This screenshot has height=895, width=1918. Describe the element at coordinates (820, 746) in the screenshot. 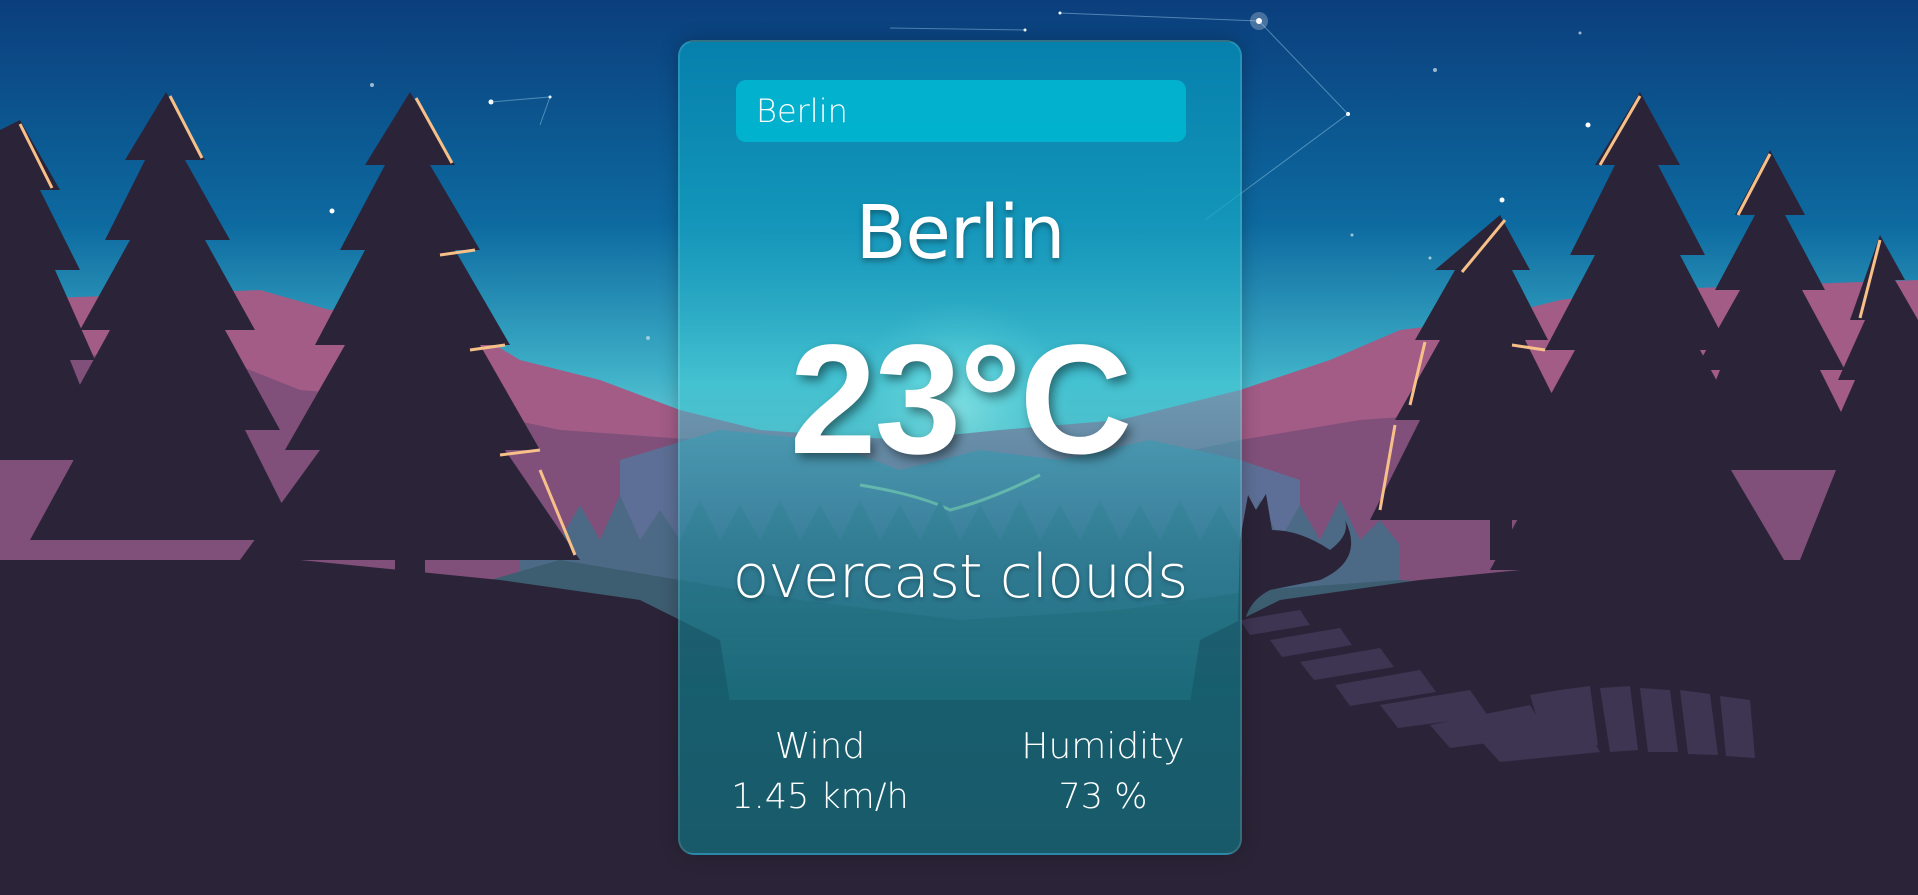

I see `wind-label: Wind` at that location.